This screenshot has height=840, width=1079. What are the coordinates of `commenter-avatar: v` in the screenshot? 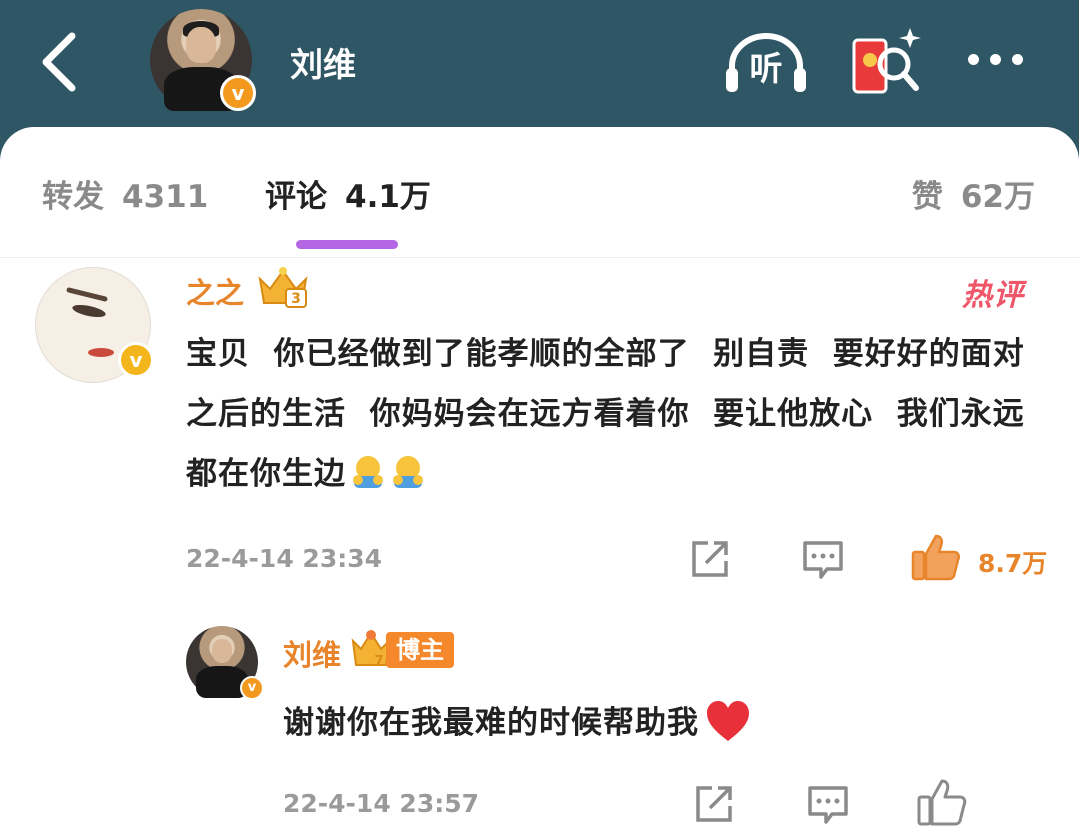 It's located at (94, 325).